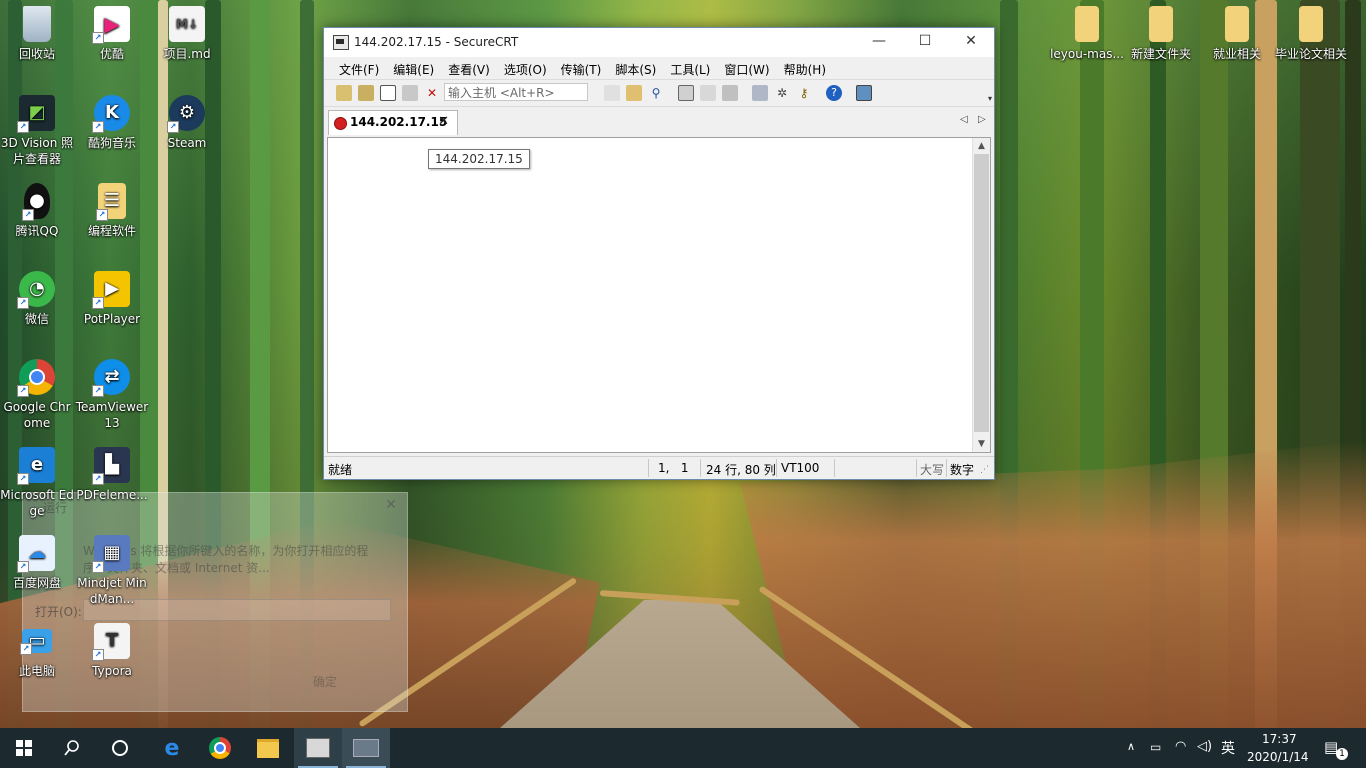 This screenshot has height=768, width=1366. What do you see at coordinates (479, 159) in the screenshot?
I see `tab-tooltip: 144.202.17.15` at bounding box center [479, 159].